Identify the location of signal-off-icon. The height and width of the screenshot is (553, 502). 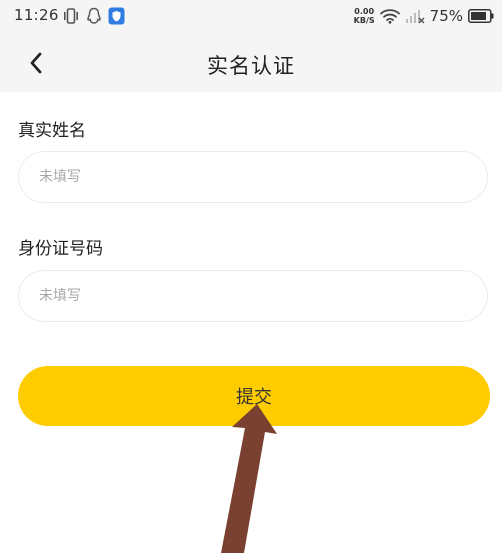
(415, 17).